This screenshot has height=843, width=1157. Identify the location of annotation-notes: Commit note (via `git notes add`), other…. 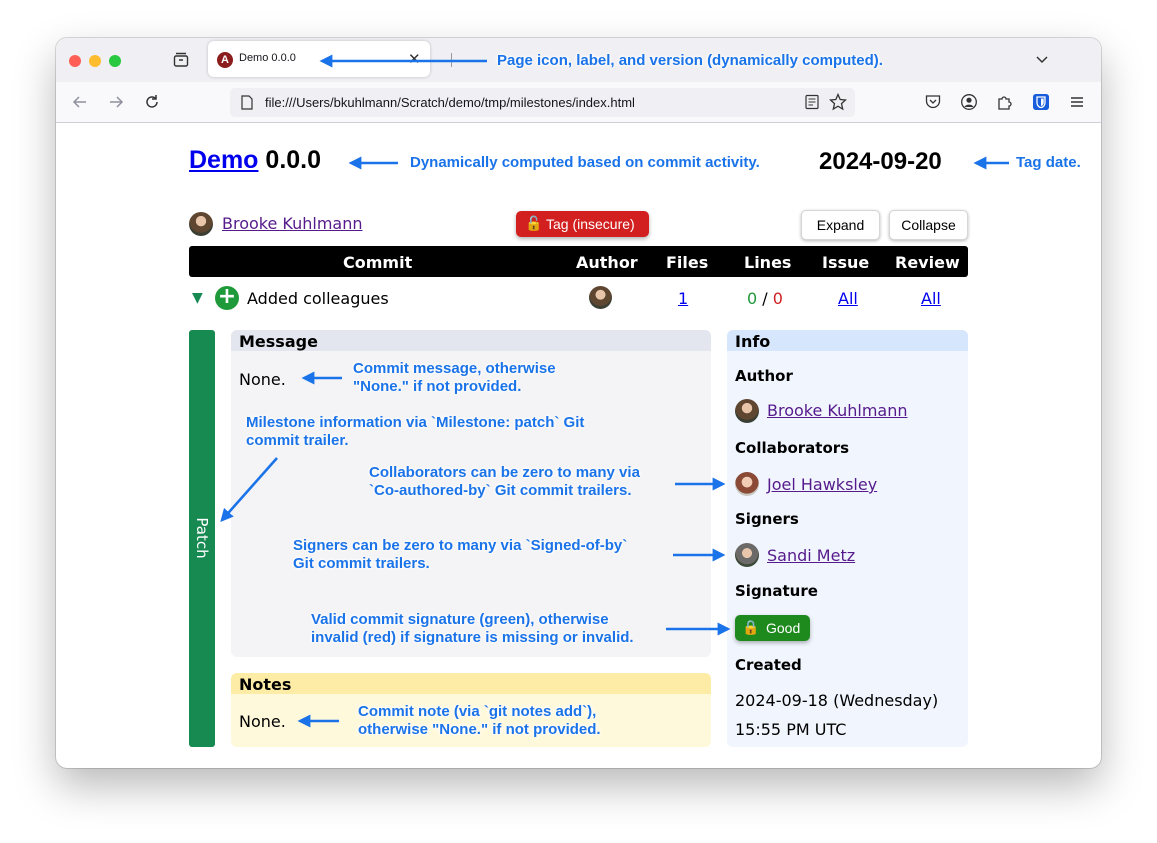
(479, 721).